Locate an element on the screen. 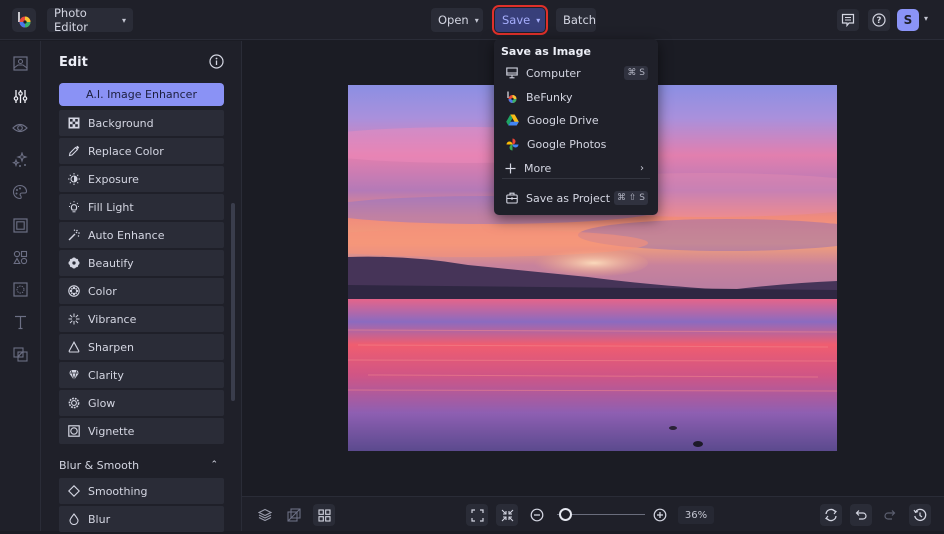 Image resolution: width=944 pixels, height=534 pixels. zoom-in-icon is located at coordinates (660, 515).